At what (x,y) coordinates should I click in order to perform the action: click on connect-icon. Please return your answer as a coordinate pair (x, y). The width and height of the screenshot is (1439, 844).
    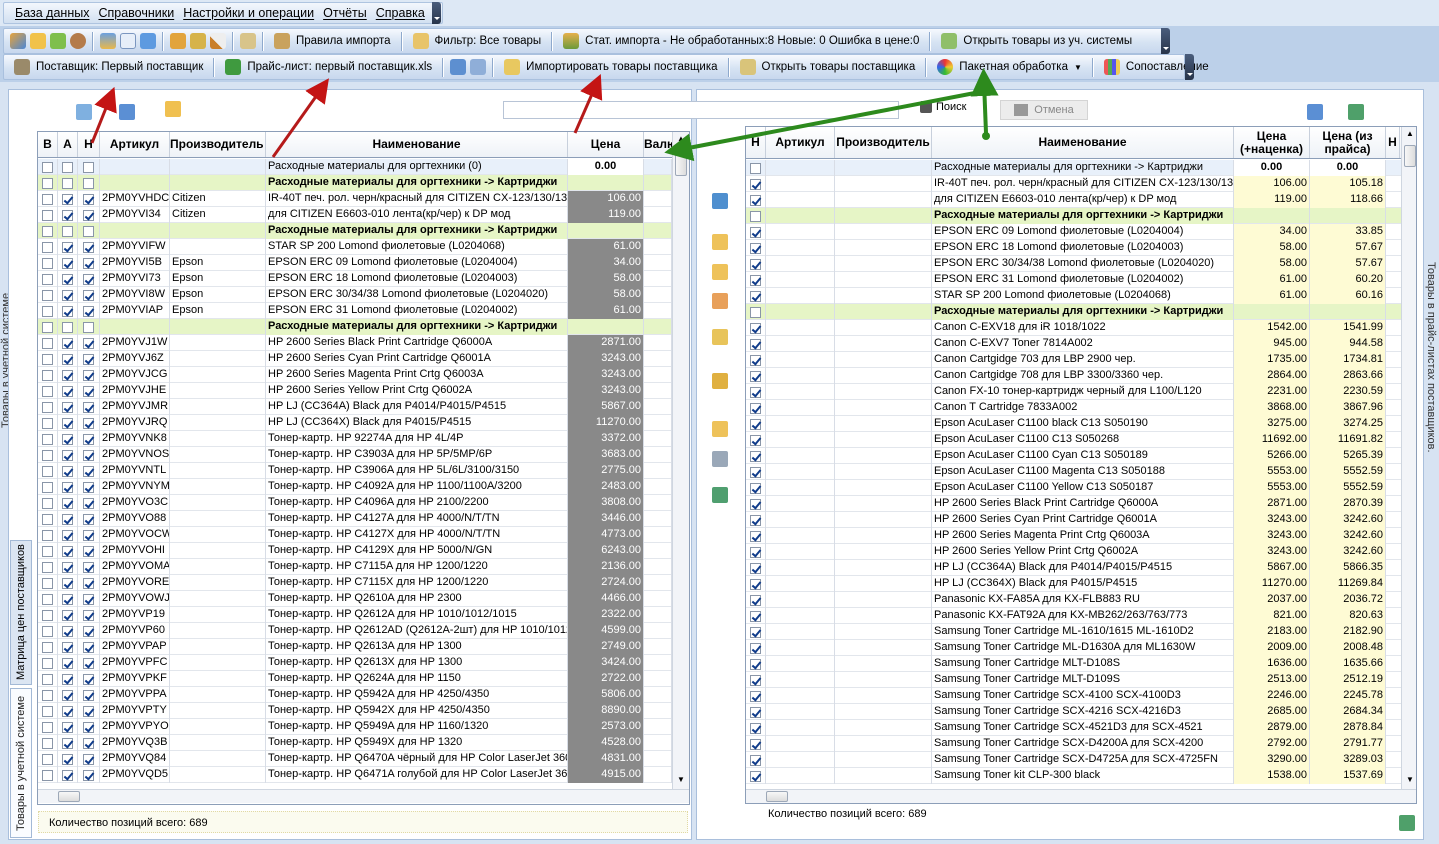
    Looking at the image, I should click on (18, 41).